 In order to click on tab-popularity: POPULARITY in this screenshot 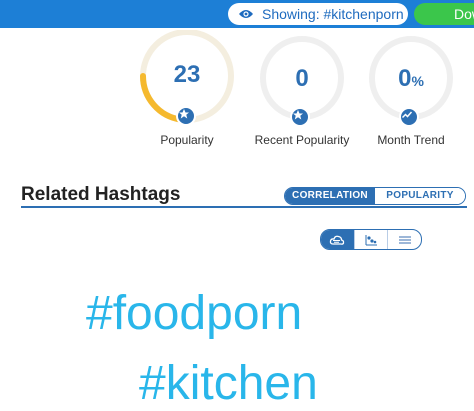, I will do `click(420, 196)`.